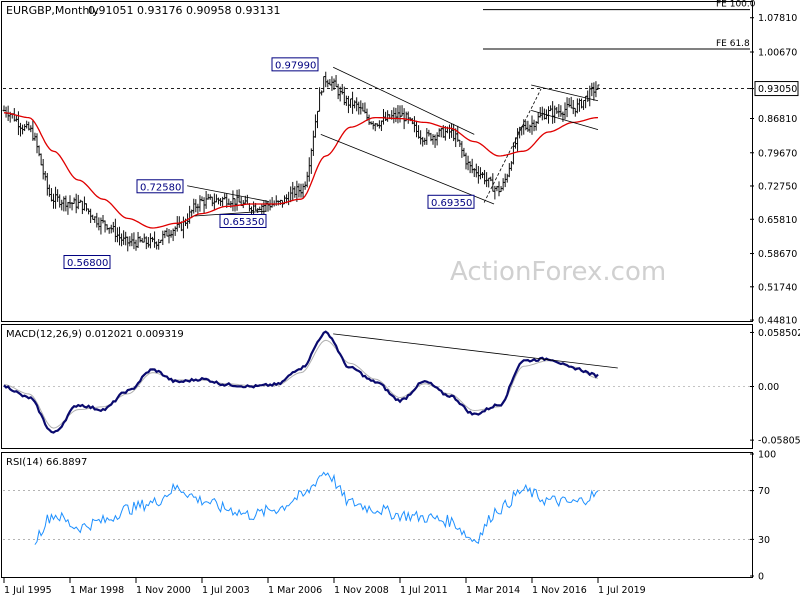 The image size is (800, 604). I want to click on peak-2008-label-text: 0.97990, so click(295, 65).